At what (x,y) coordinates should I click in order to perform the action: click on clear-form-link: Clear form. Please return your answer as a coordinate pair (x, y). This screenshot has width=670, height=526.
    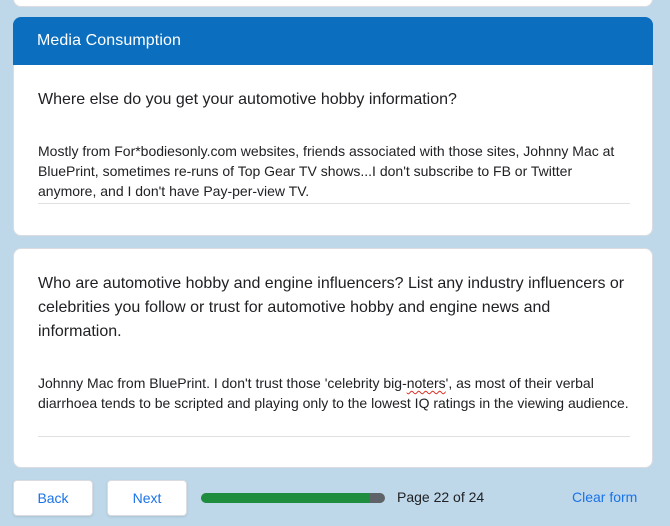
    Looking at the image, I should click on (604, 497).